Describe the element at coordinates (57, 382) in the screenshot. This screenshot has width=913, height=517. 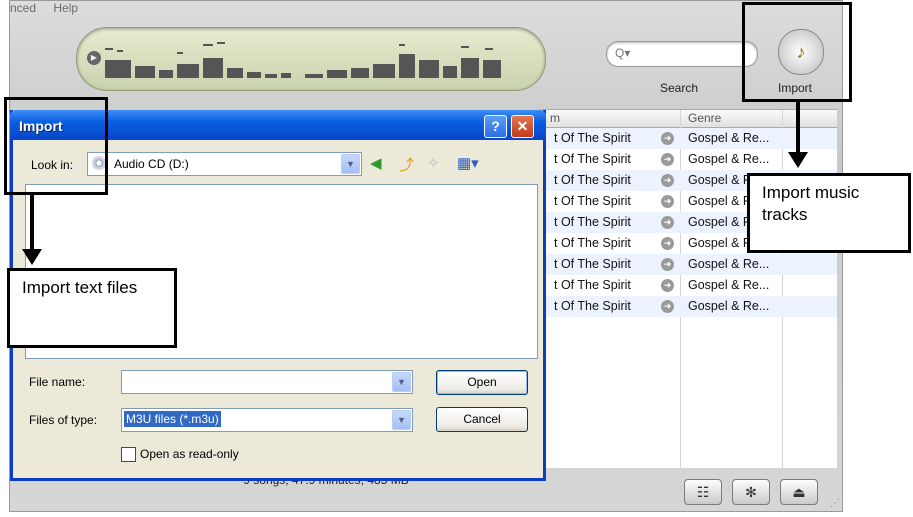
I see `file-name-label: File name:` at that location.